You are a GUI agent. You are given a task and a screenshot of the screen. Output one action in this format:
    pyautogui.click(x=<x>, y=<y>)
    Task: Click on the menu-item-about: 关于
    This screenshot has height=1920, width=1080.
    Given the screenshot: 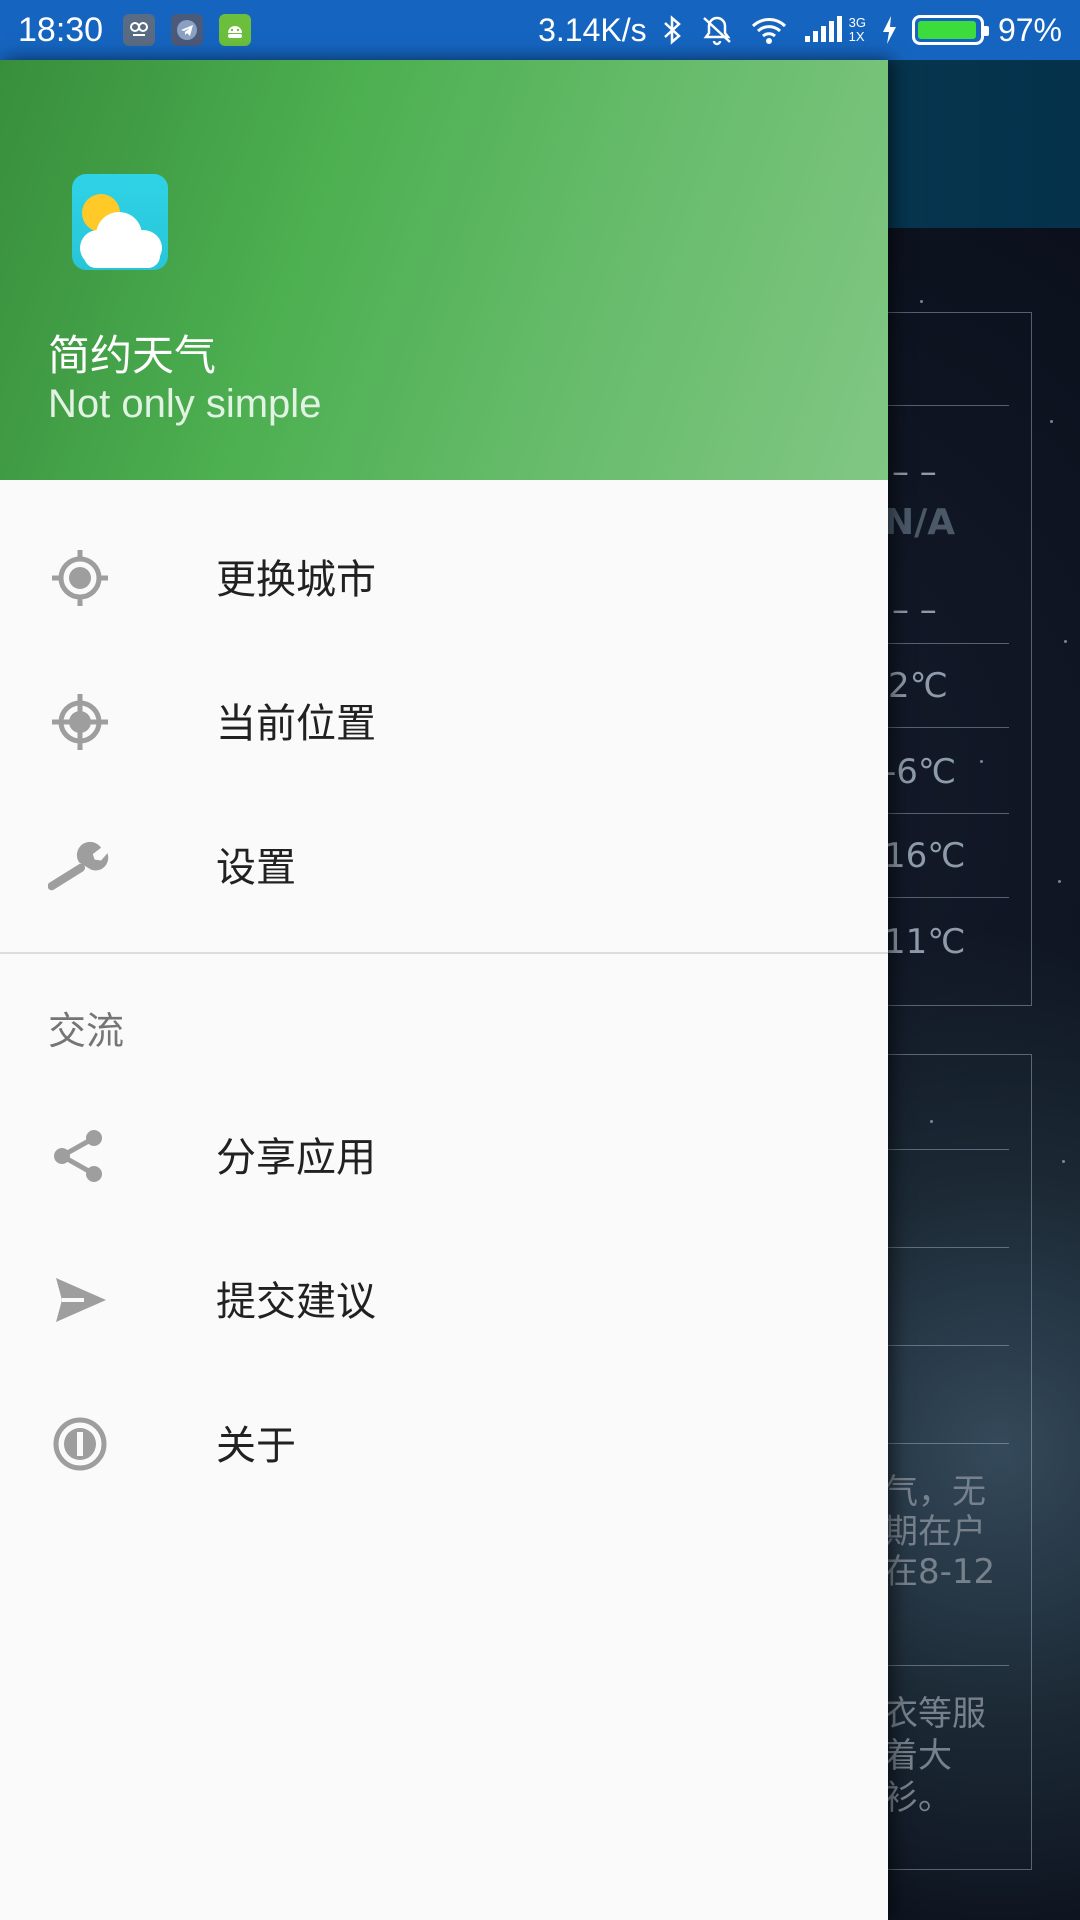 What is the action you would take?
    pyautogui.click(x=444, y=1442)
    